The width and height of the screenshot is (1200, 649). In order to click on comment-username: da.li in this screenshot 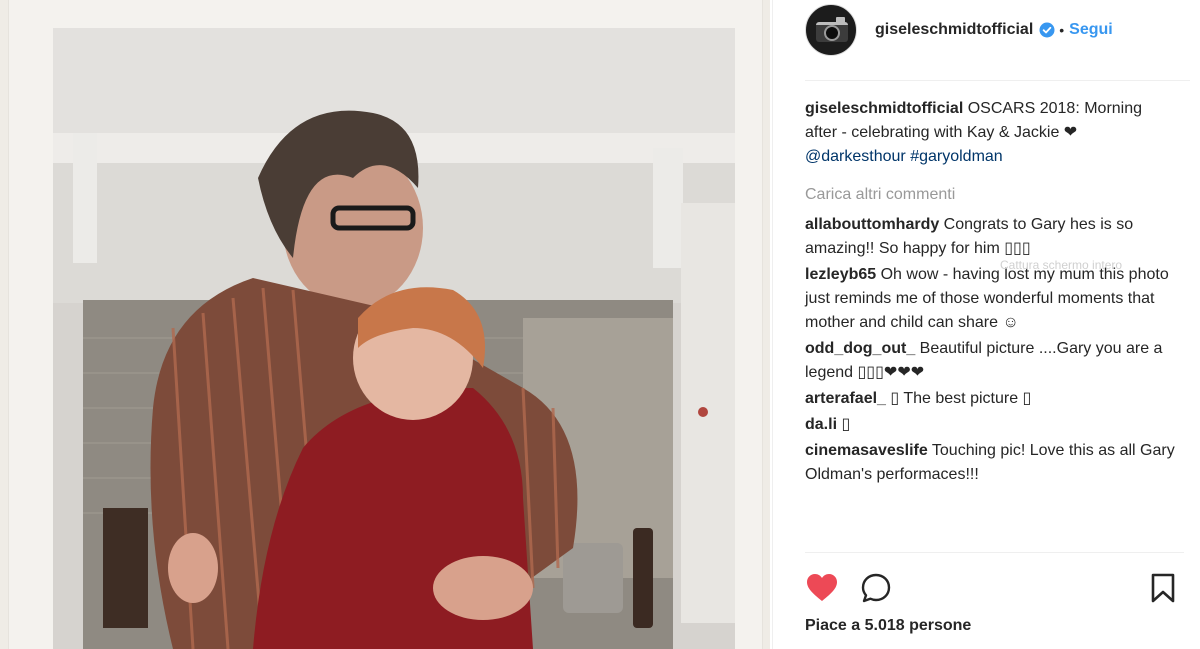, I will do `click(821, 424)`.